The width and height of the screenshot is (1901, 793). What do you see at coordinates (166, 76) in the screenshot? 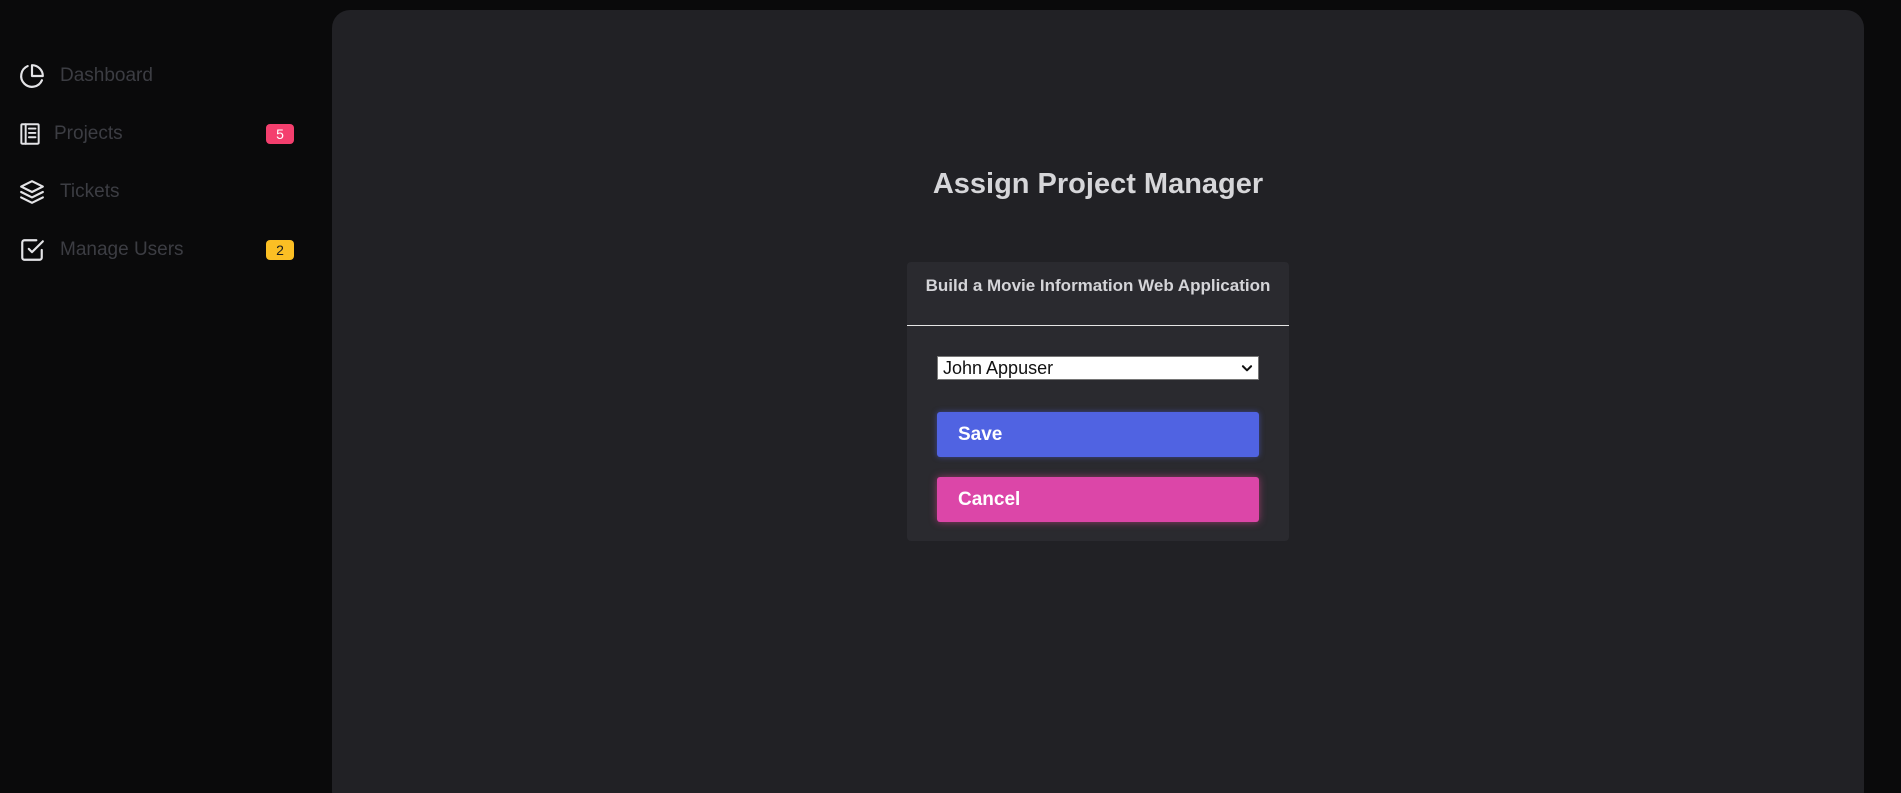
I see `sidebar-item-dashboard: Dashboard` at bounding box center [166, 76].